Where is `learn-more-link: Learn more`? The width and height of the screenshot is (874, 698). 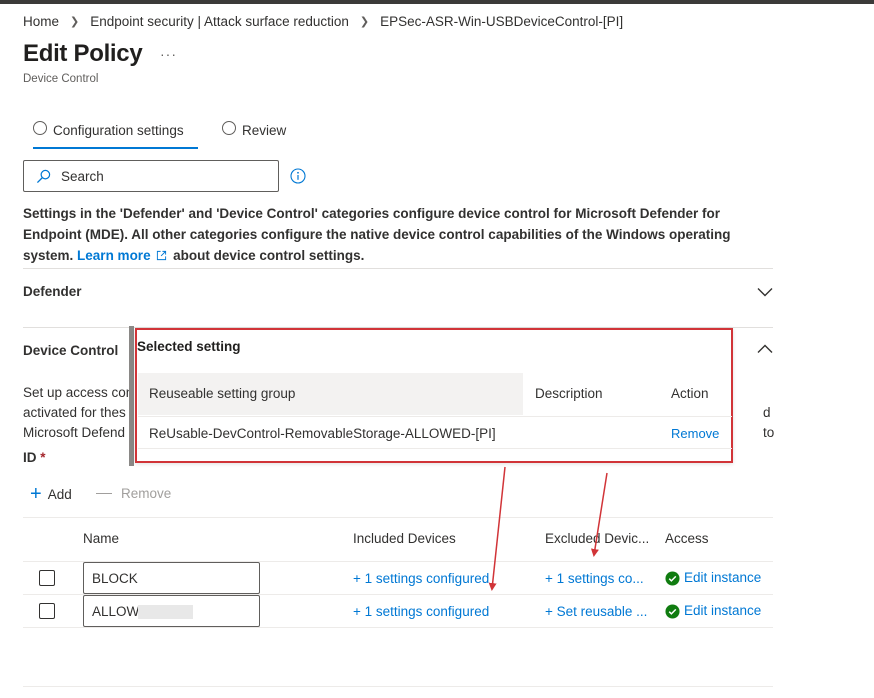
learn-more-link: Learn more is located at coordinates (114, 255).